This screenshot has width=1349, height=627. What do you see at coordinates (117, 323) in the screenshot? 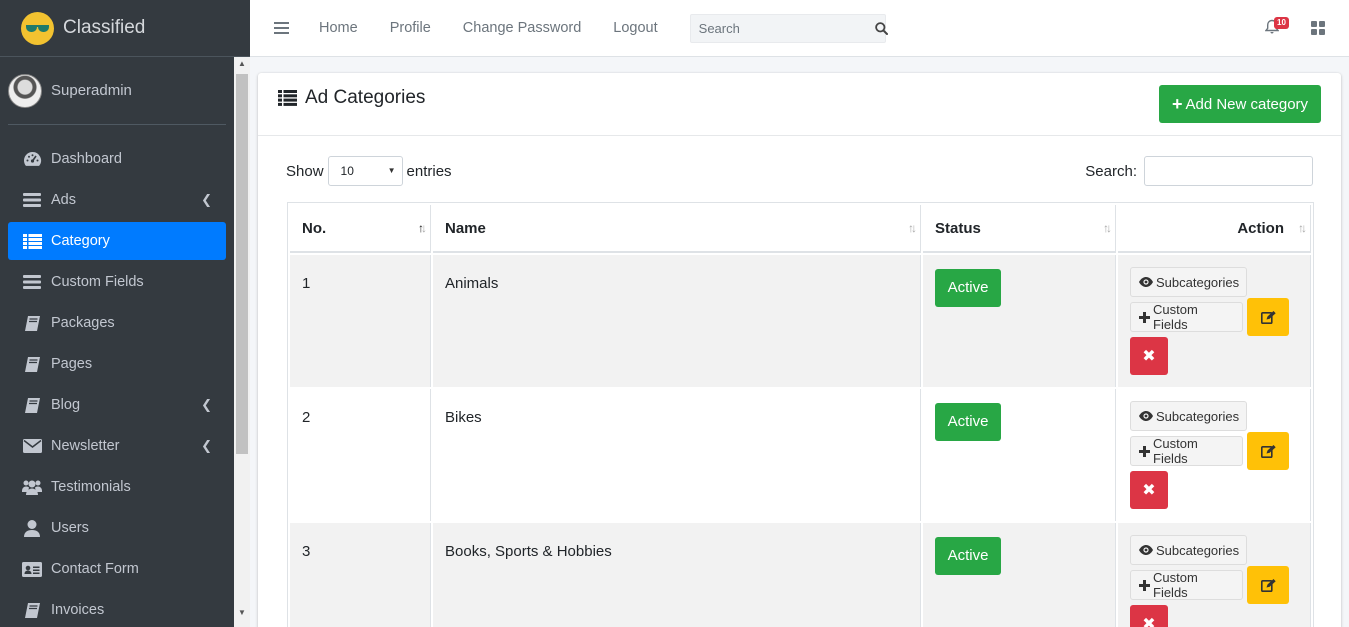
I see `sidebar-item-packages: Packages` at bounding box center [117, 323].